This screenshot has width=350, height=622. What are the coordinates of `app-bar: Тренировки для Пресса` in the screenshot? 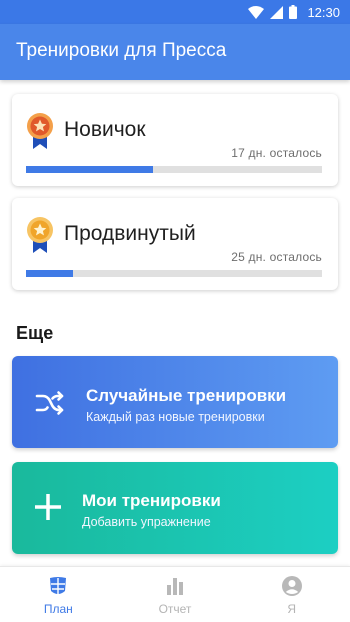 It's located at (175, 52).